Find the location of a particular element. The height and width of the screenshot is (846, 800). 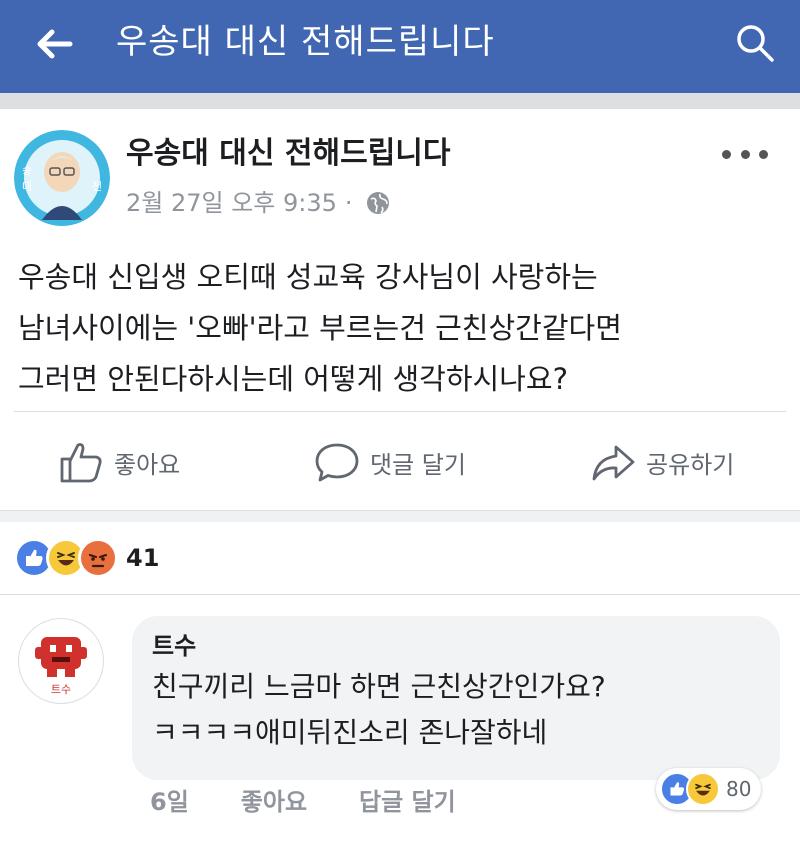

app-header: 우송대 대신 전해드립니다 is located at coordinates (400, 46).